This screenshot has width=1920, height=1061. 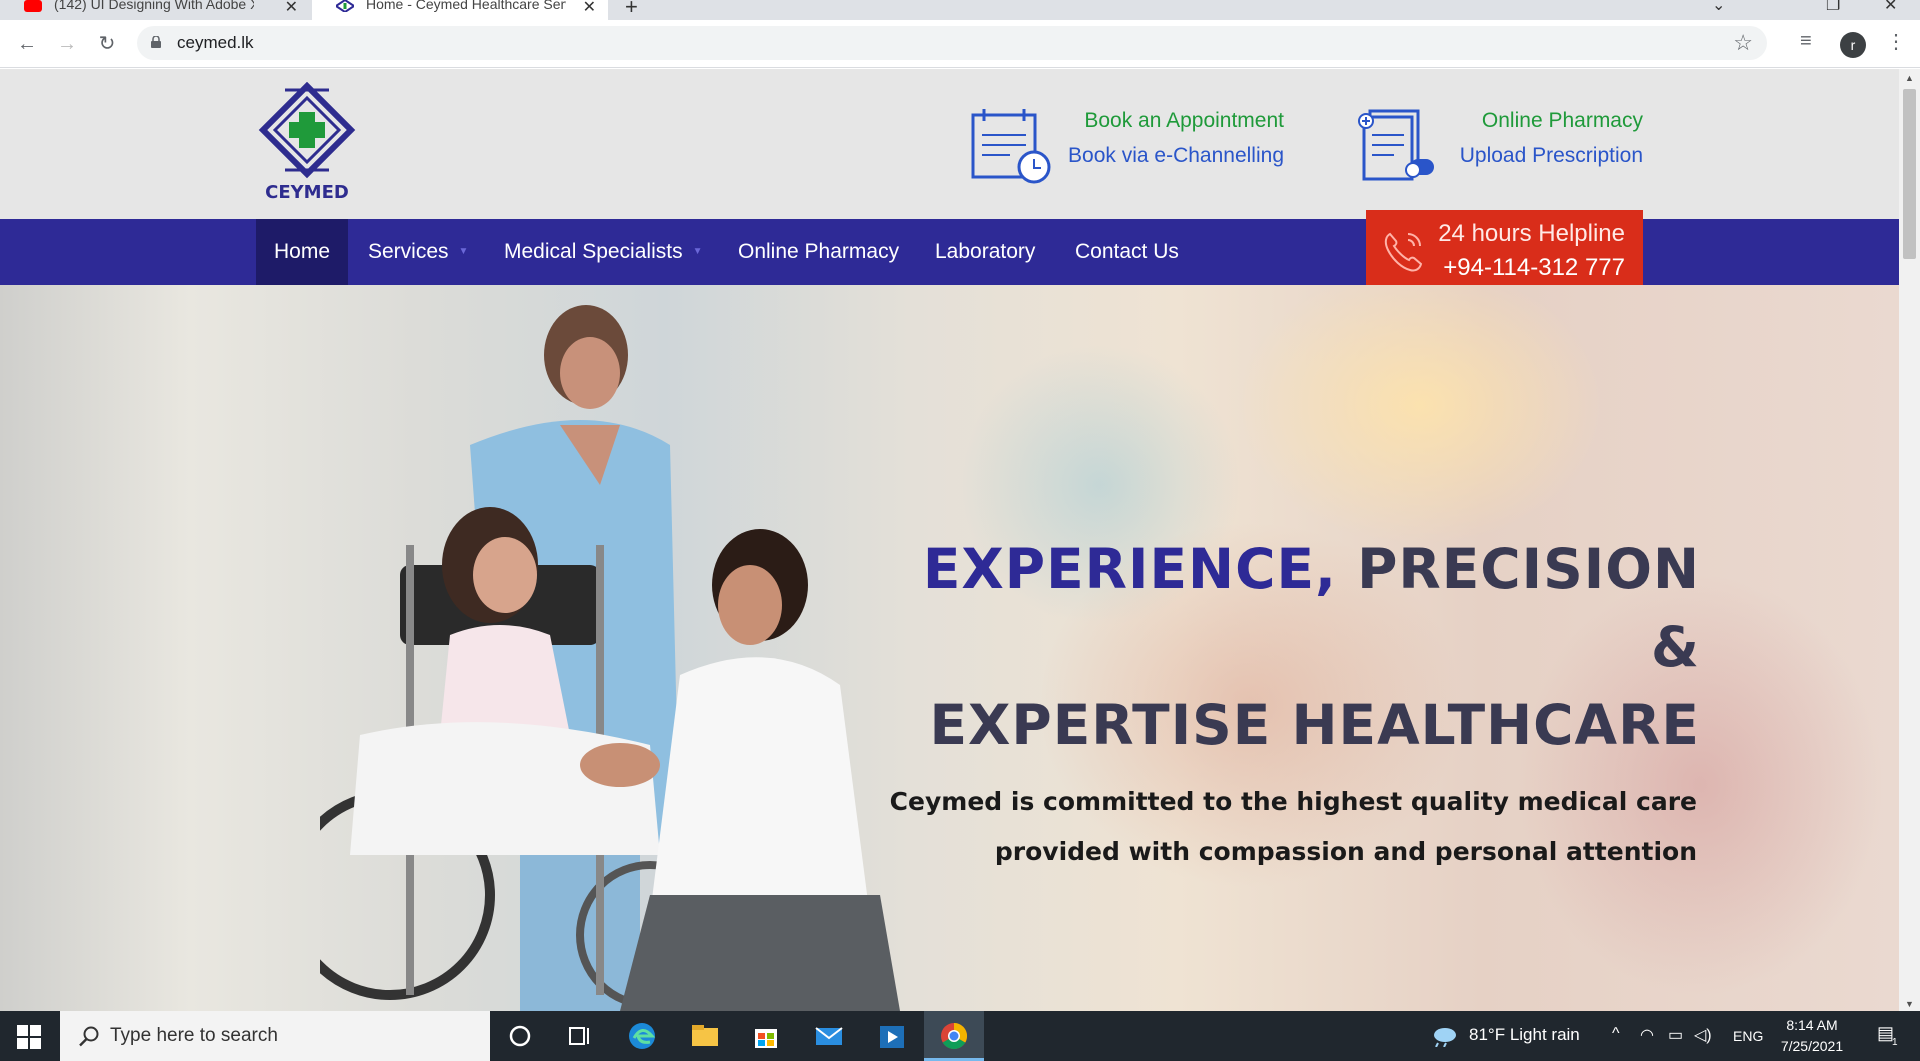 I want to click on media-app-icon, so click(x=892, y=1036).